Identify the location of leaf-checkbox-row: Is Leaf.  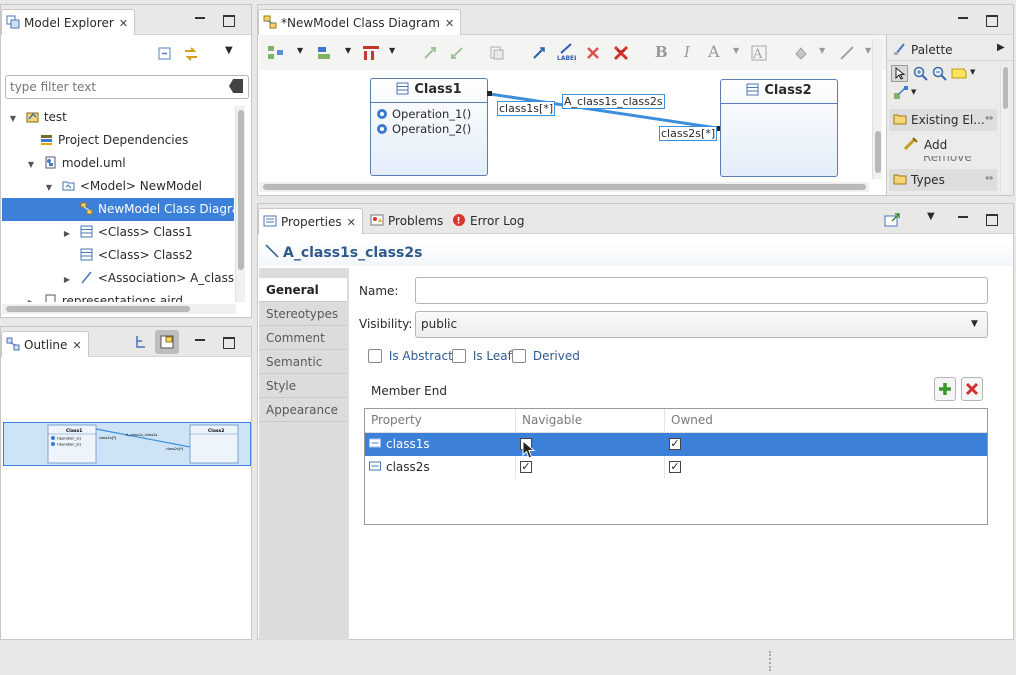
(482, 356).